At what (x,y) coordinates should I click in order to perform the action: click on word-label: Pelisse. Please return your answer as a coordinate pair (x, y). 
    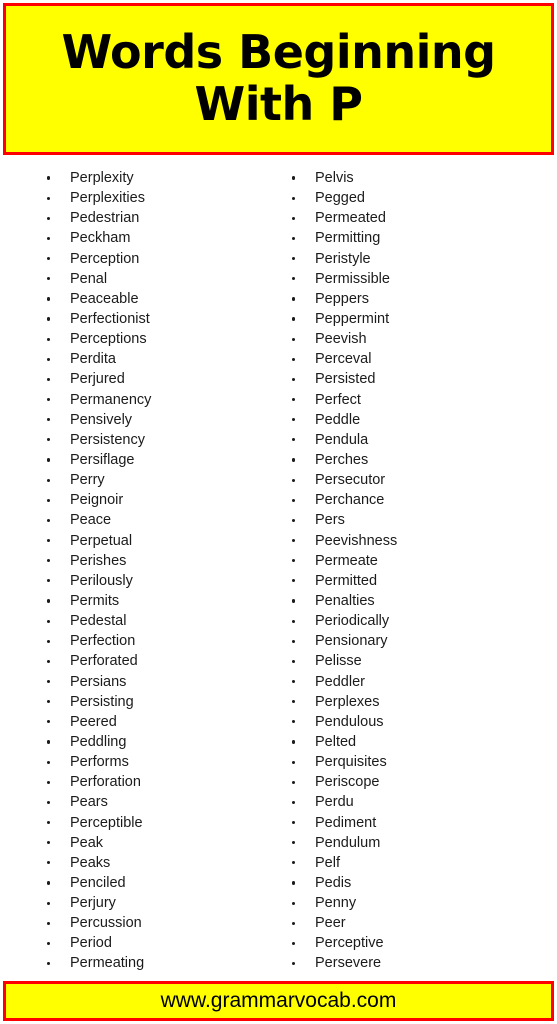
    Looking at the image, I should click on (338, 661).